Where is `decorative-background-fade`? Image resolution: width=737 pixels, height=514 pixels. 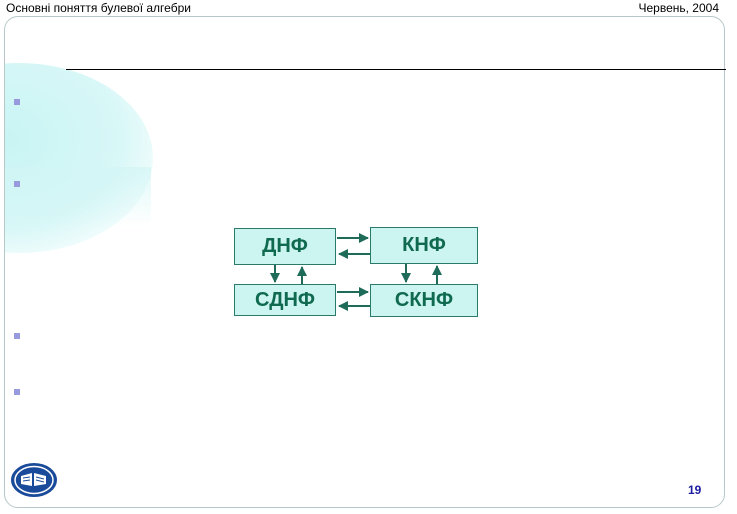
decorative-background-fade is located at coordinates (78, 197).